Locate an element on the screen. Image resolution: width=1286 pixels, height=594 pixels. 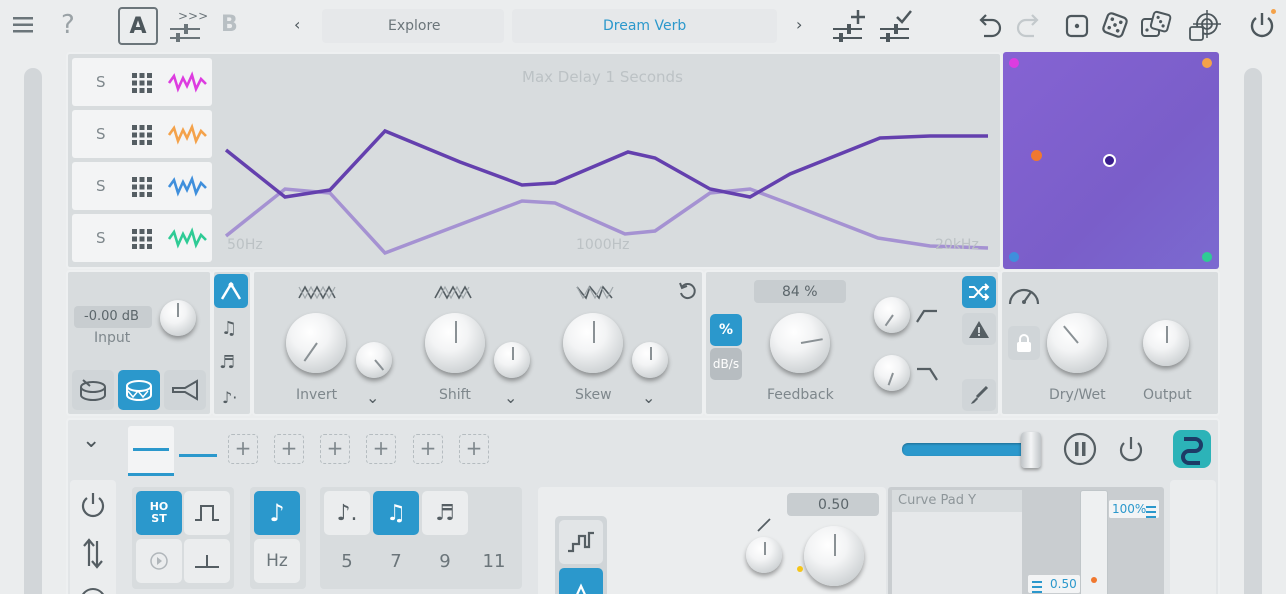
xy-cursor is located at coordinates (1109, 160).